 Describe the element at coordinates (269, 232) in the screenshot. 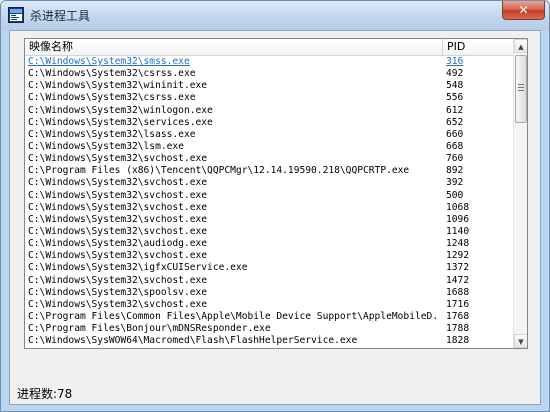

I see `table-row: C:\Windows\System32\svchost.exe 1140` at that location.